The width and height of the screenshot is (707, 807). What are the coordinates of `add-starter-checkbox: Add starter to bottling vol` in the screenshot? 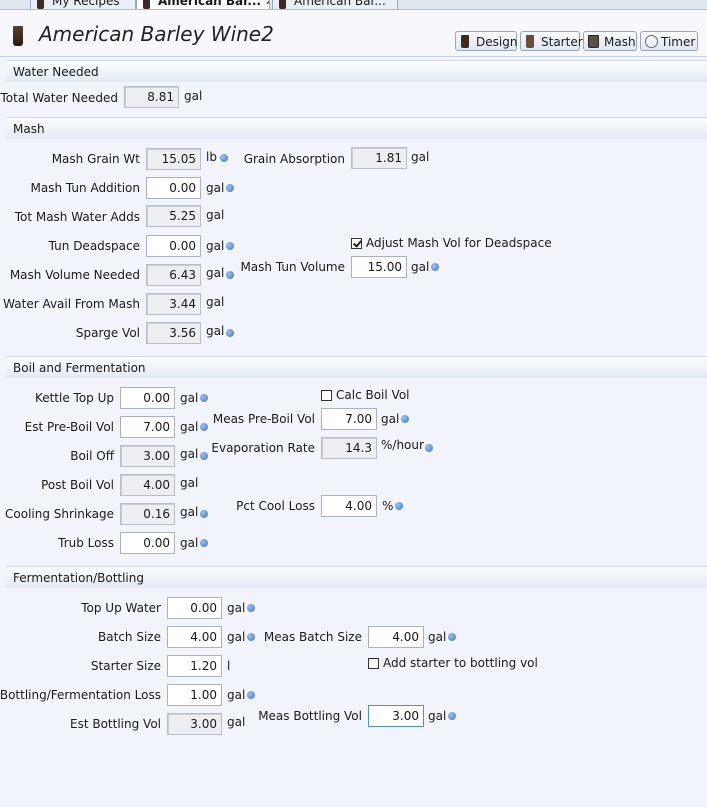 It's located at (453, 663).